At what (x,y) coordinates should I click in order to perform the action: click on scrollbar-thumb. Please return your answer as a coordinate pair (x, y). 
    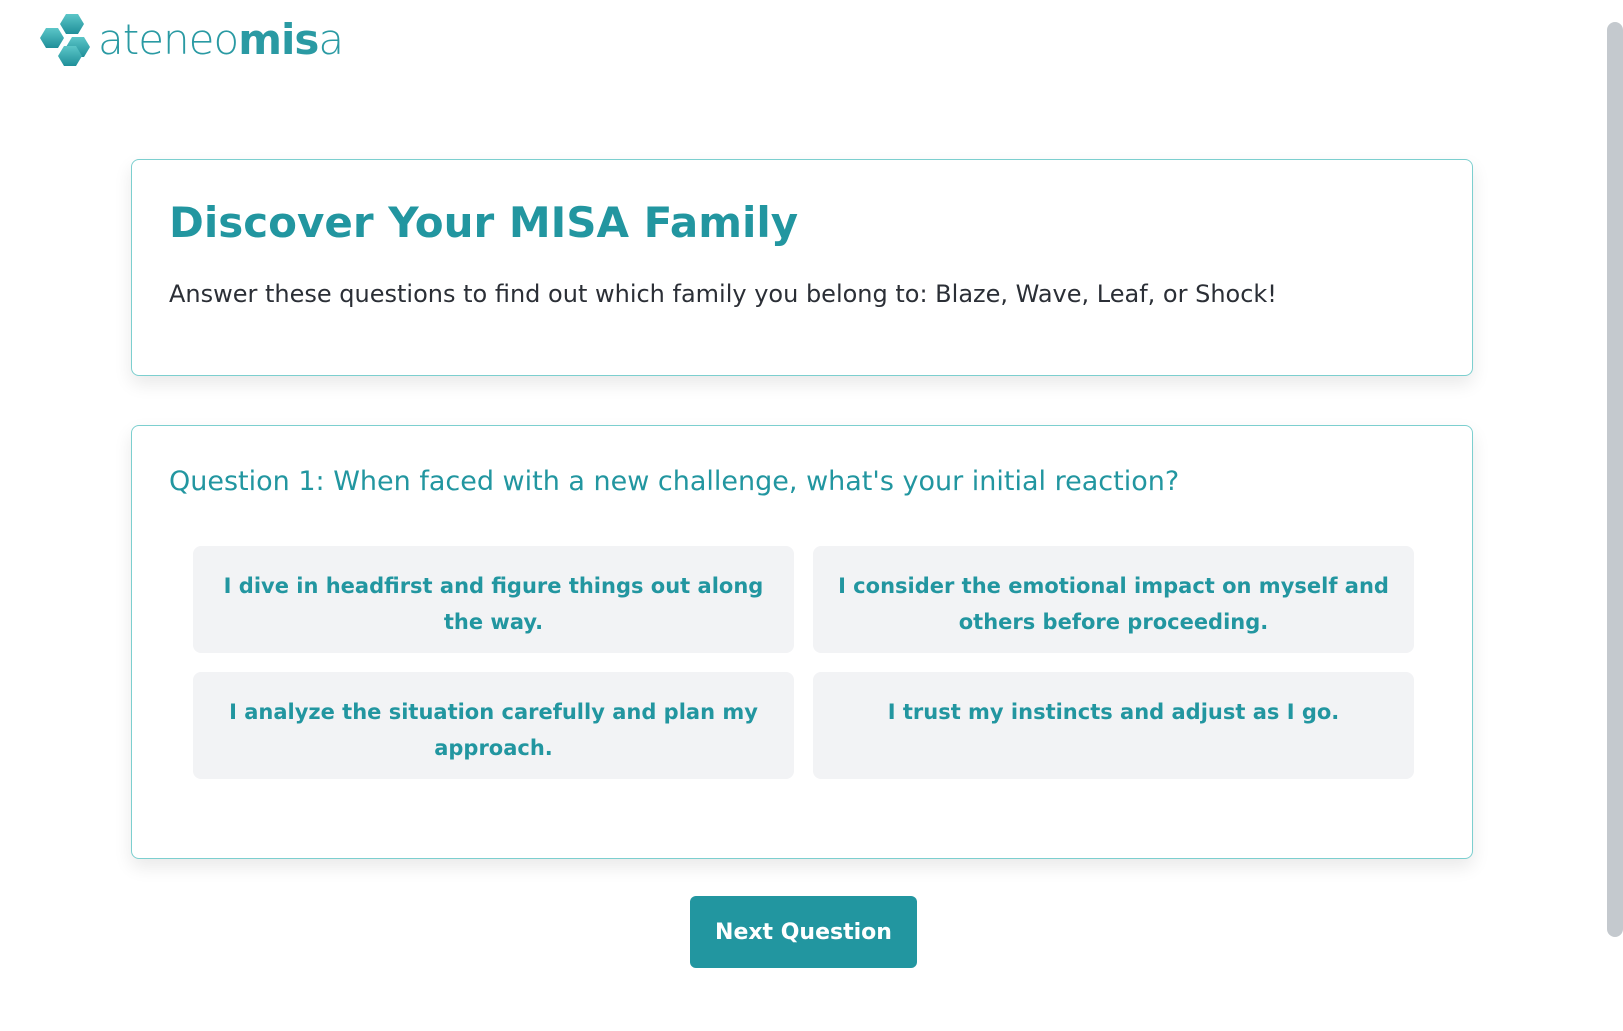
    Looking at the image, I should click on (1615, 479).